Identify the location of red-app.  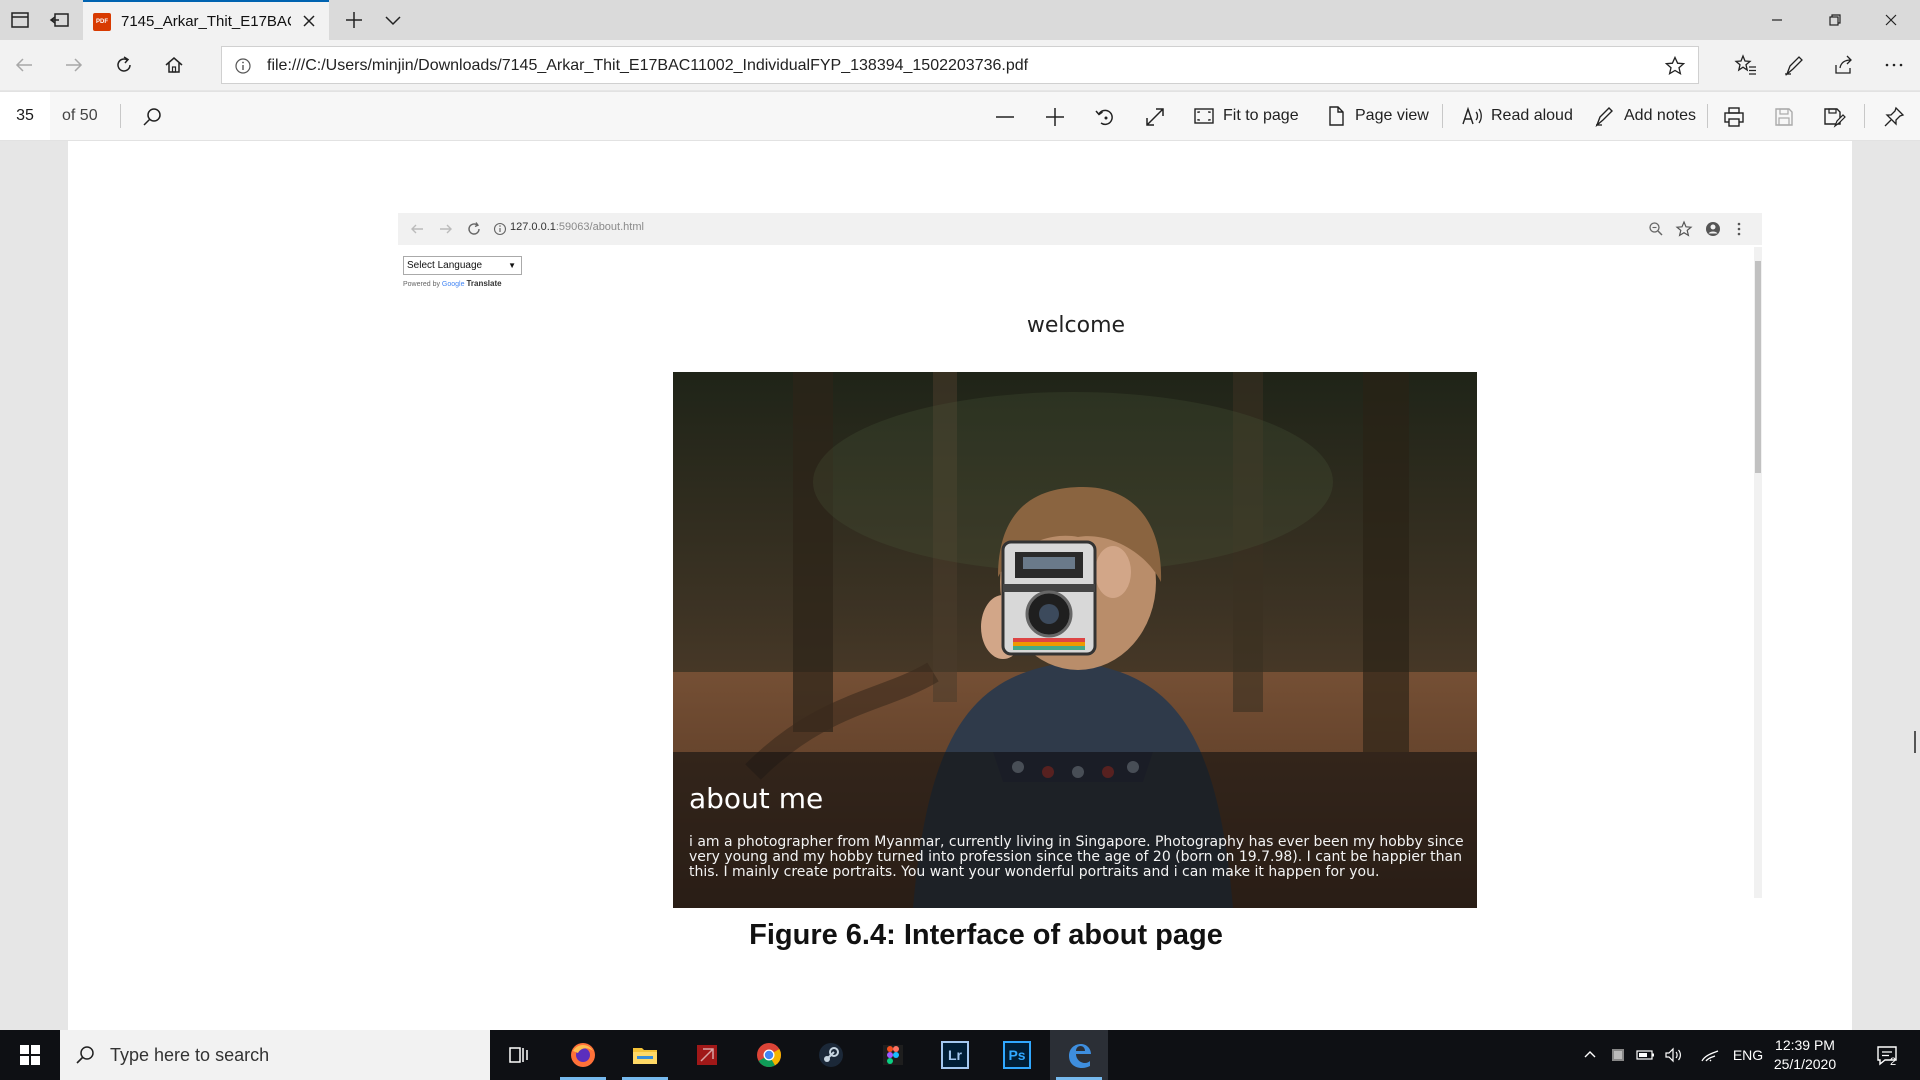
(707, 1055).